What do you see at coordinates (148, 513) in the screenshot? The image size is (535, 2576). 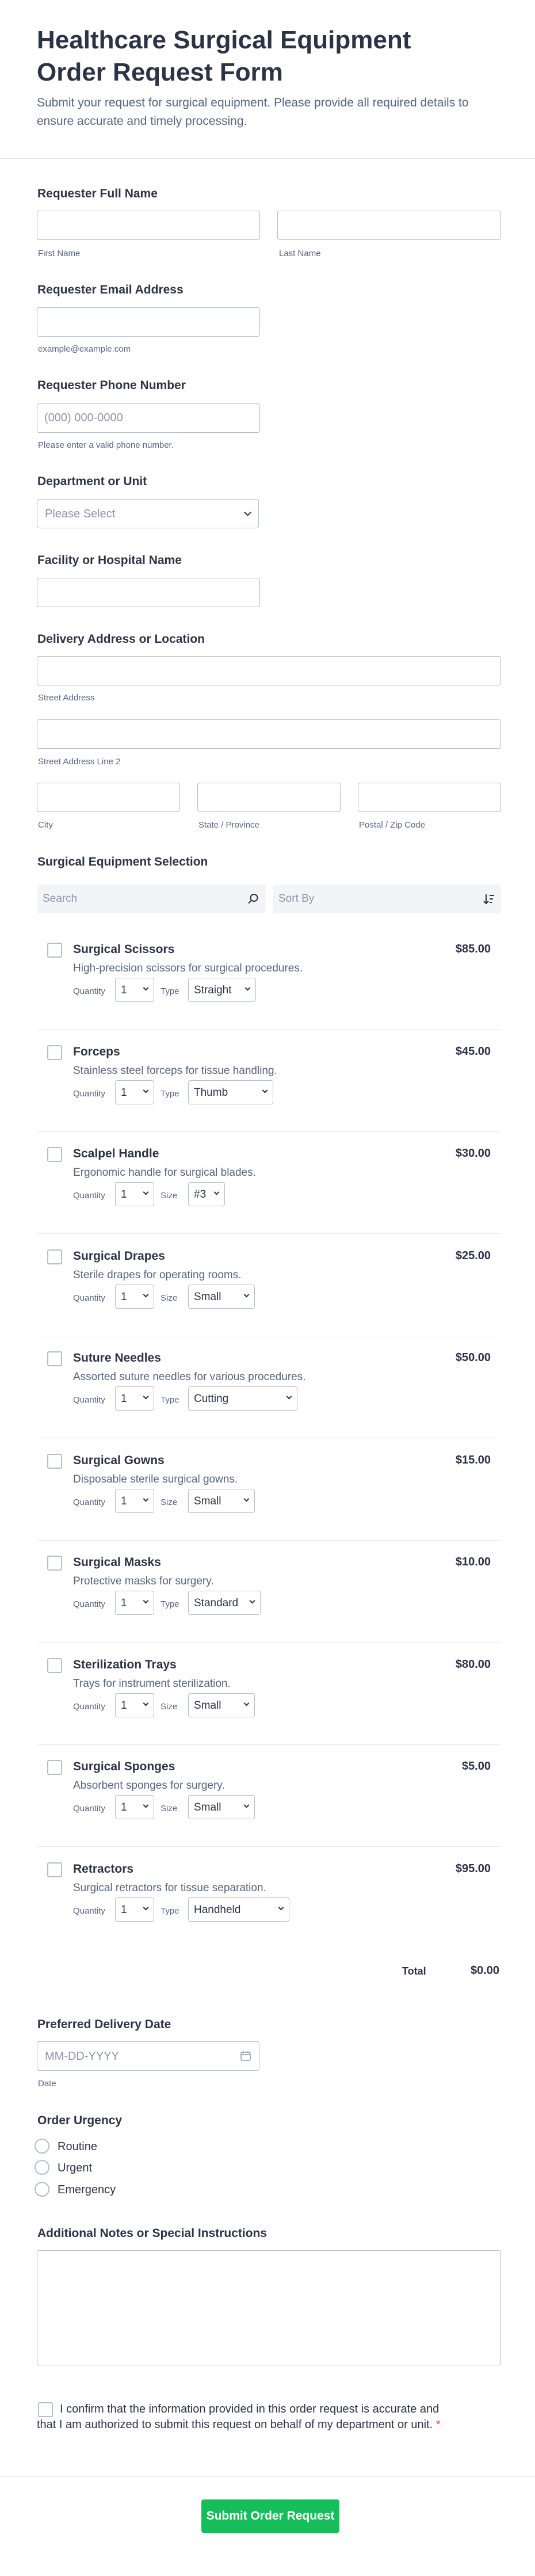 I see `department-select: Please Select` at bounding box center [148, 513].